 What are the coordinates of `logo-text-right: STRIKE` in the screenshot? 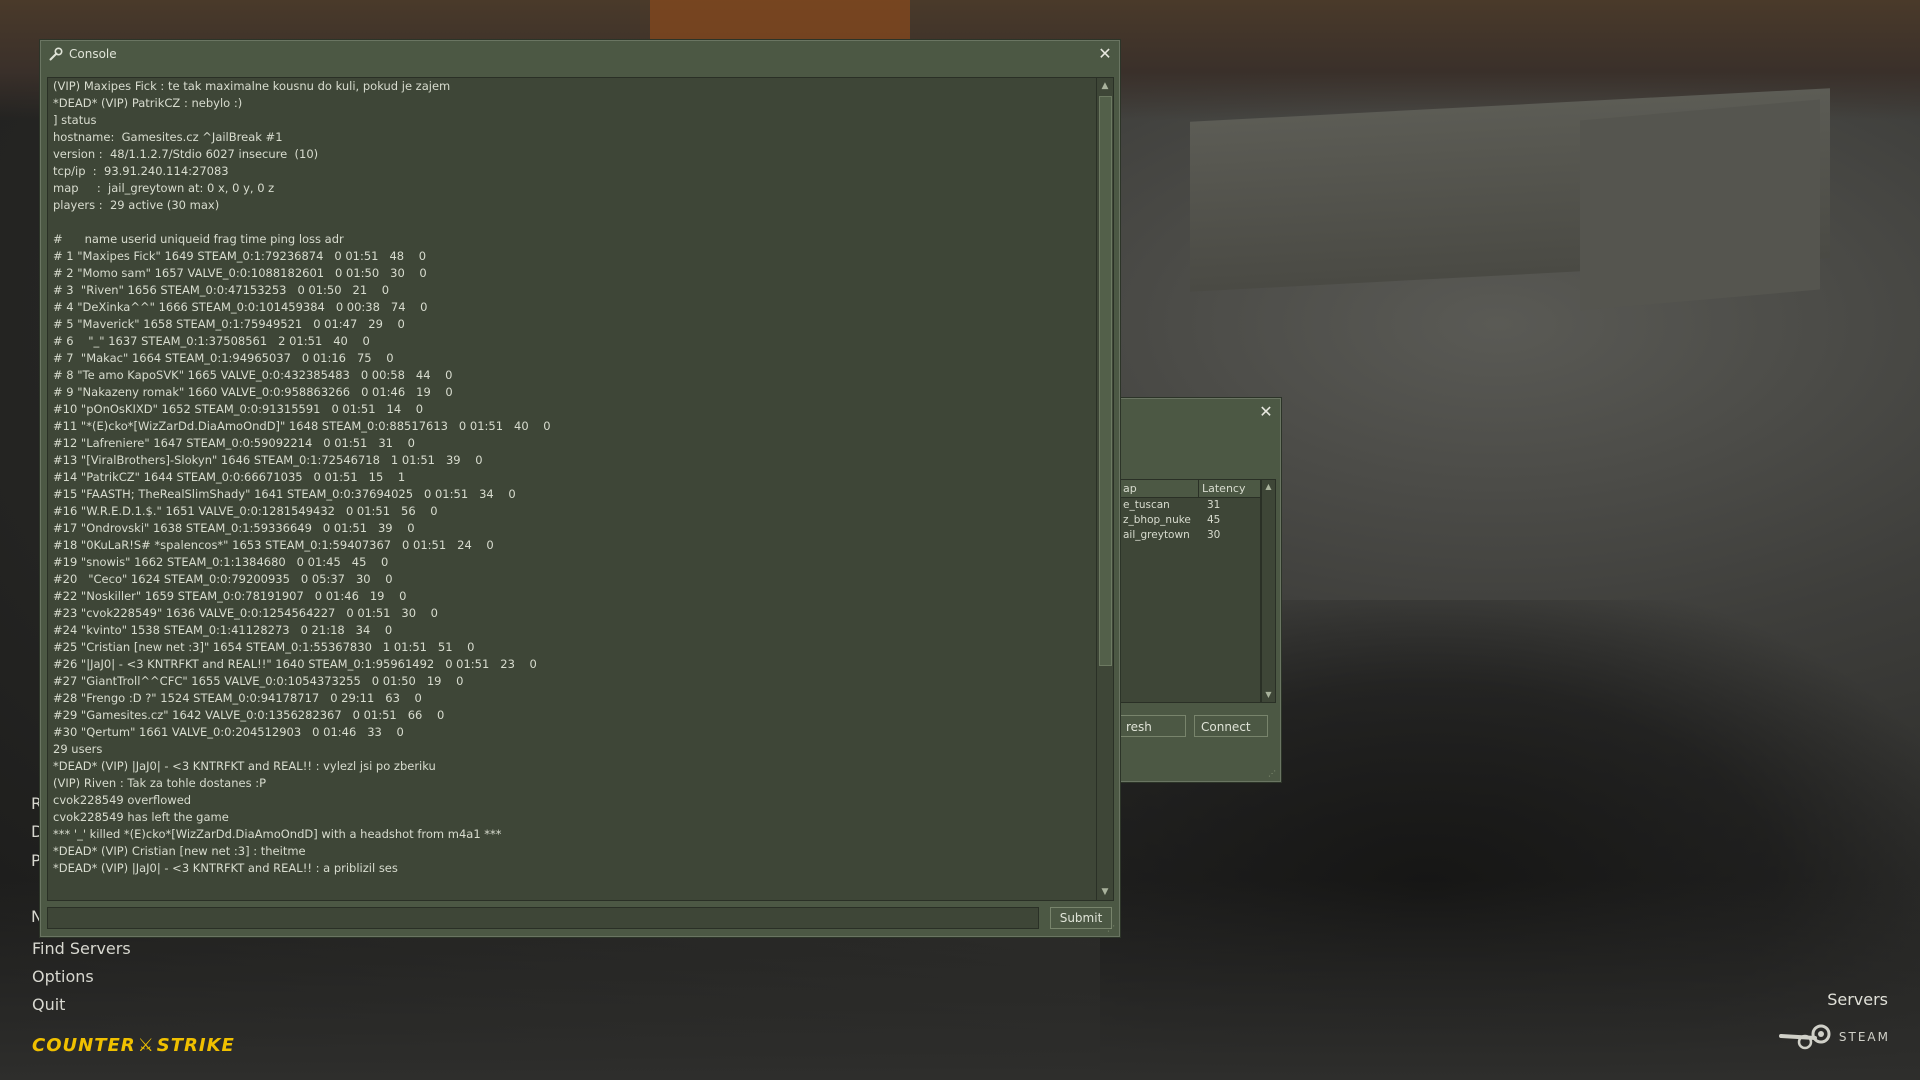 It's located at (195, 1045).